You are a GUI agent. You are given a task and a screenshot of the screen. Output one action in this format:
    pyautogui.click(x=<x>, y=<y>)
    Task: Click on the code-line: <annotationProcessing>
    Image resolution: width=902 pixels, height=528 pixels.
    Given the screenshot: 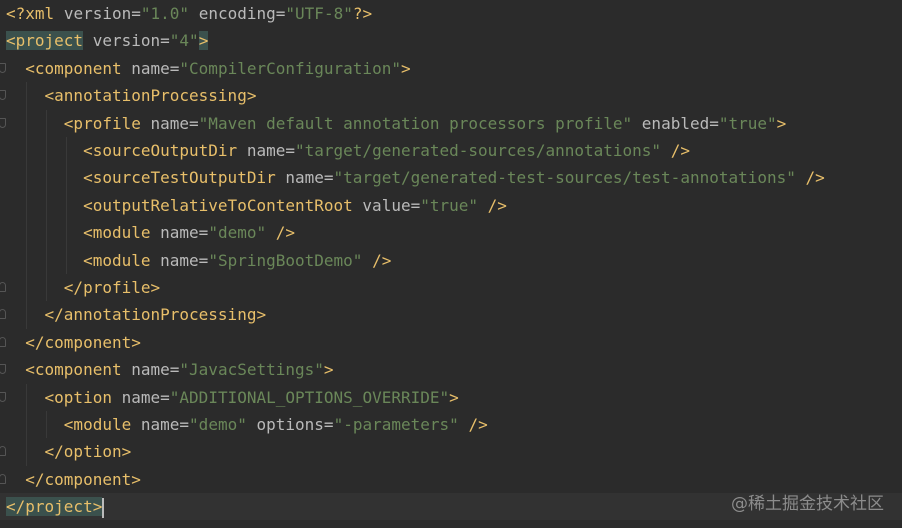 What is the action you would take?
    pyautogui.click(x=451, y=95)
    